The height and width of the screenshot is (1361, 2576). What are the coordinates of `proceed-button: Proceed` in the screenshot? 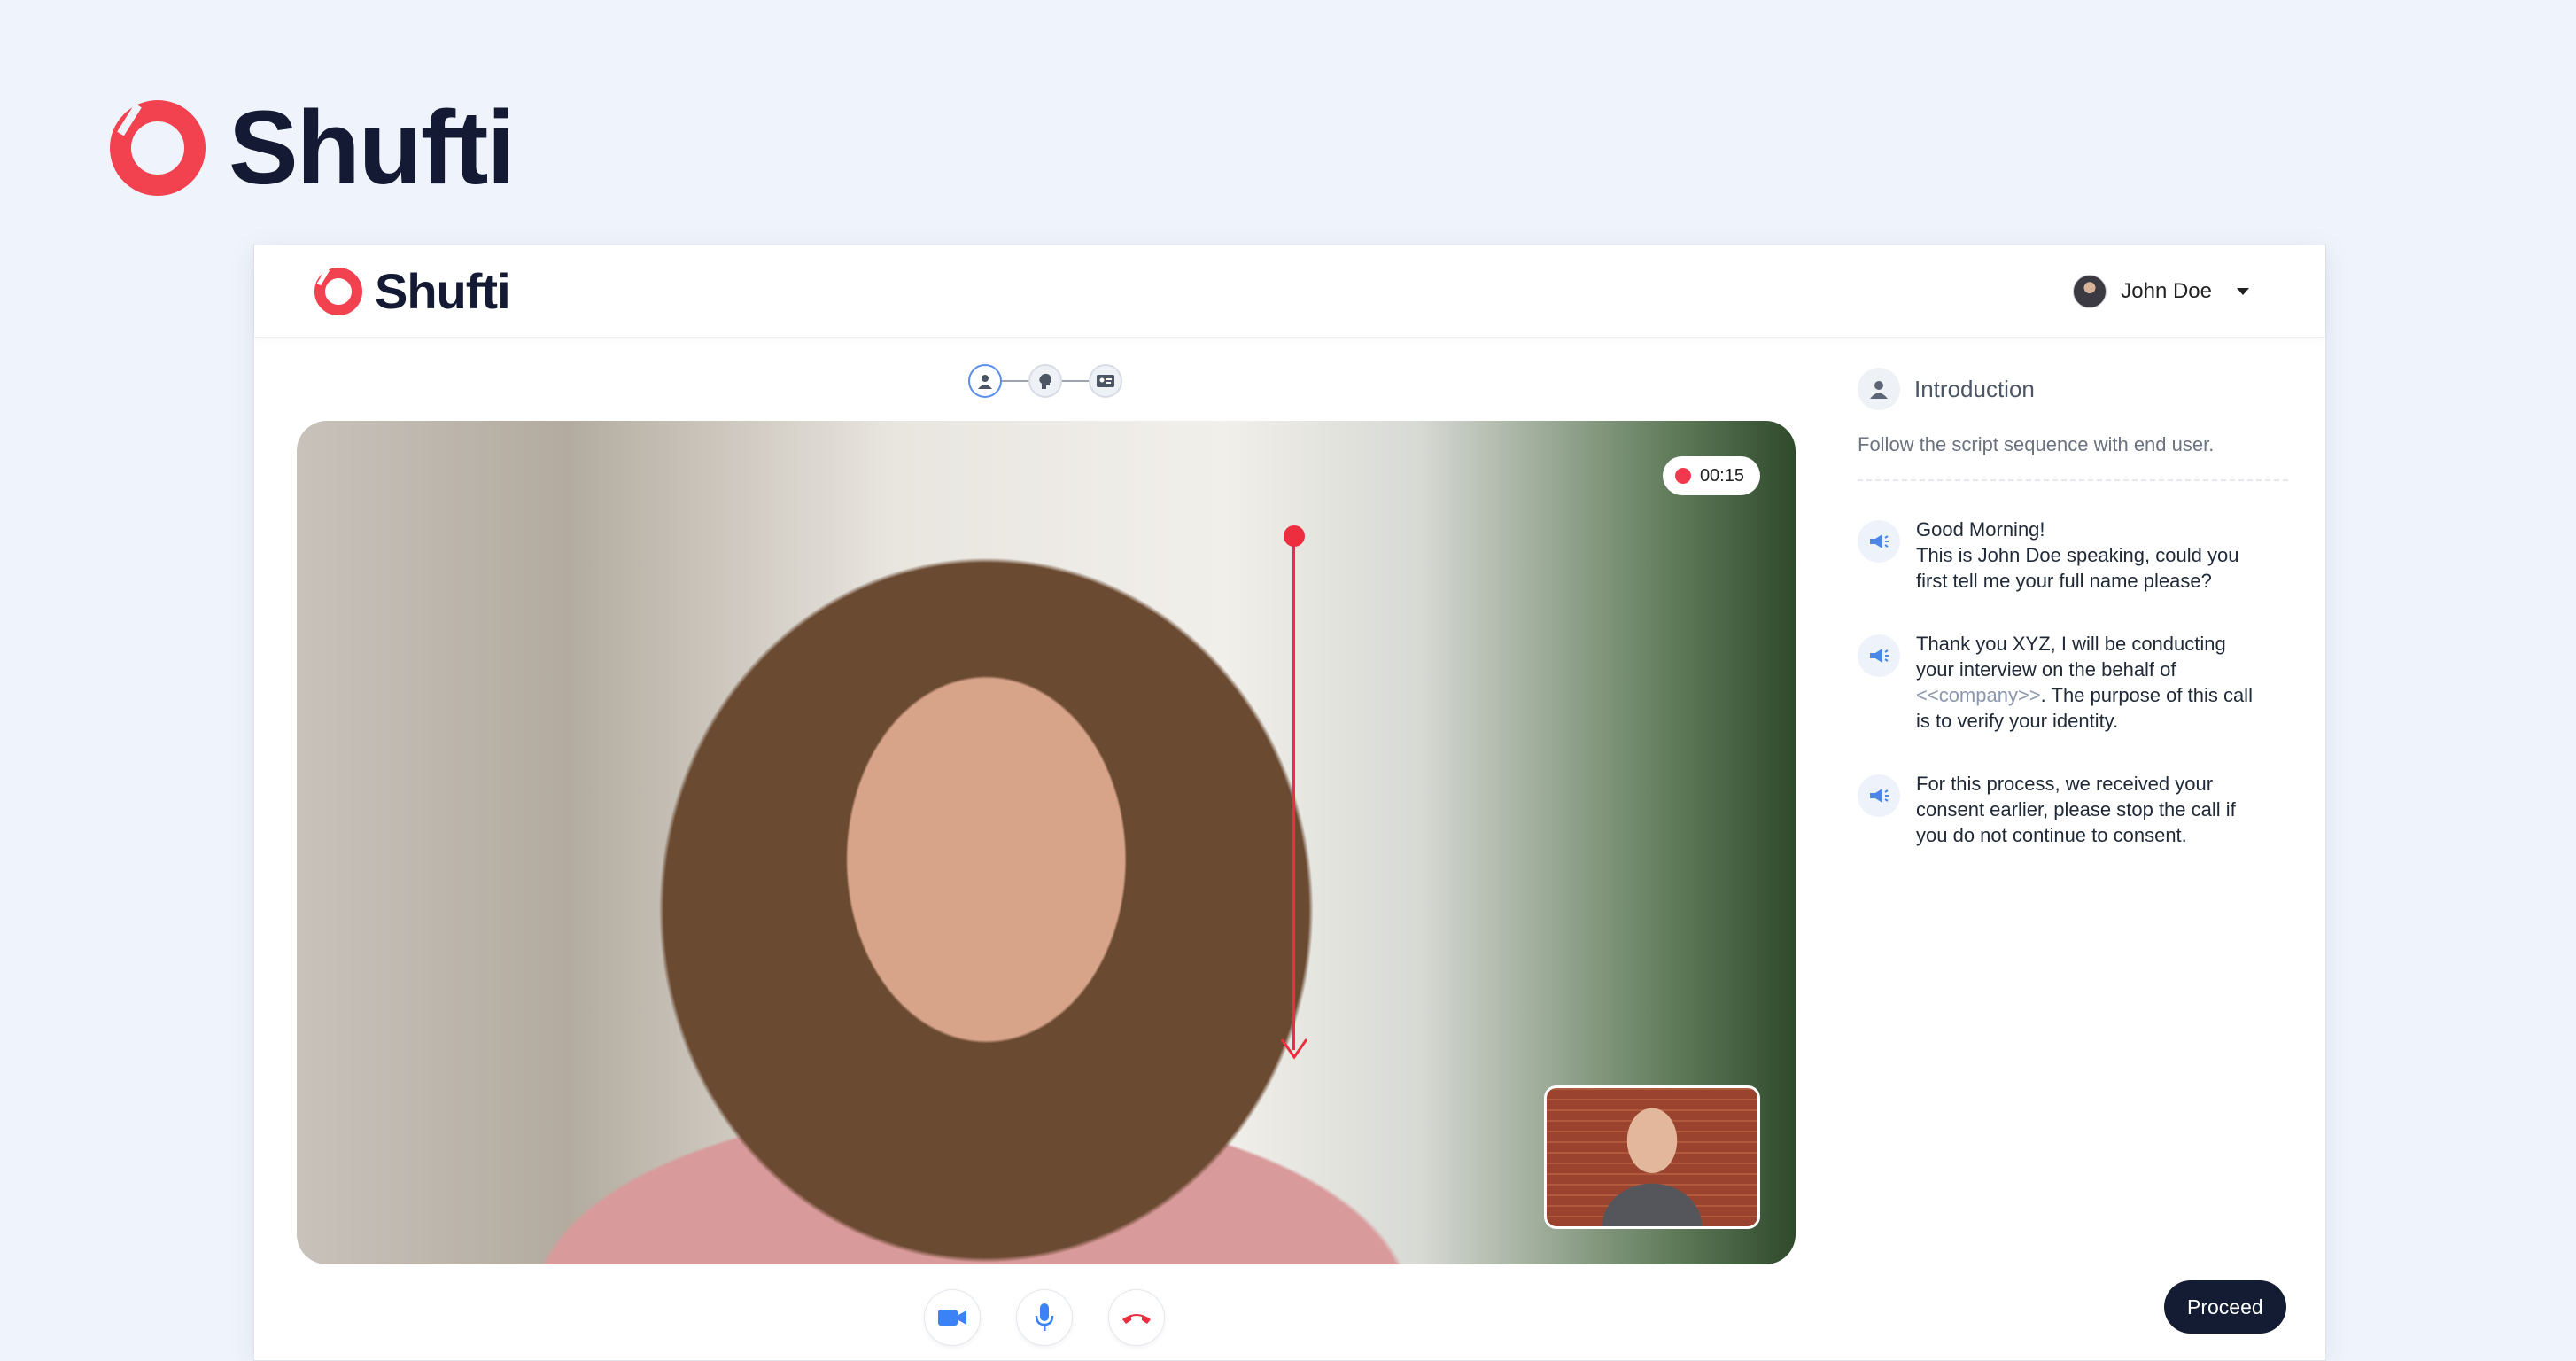 It's located at (2225, 1307).